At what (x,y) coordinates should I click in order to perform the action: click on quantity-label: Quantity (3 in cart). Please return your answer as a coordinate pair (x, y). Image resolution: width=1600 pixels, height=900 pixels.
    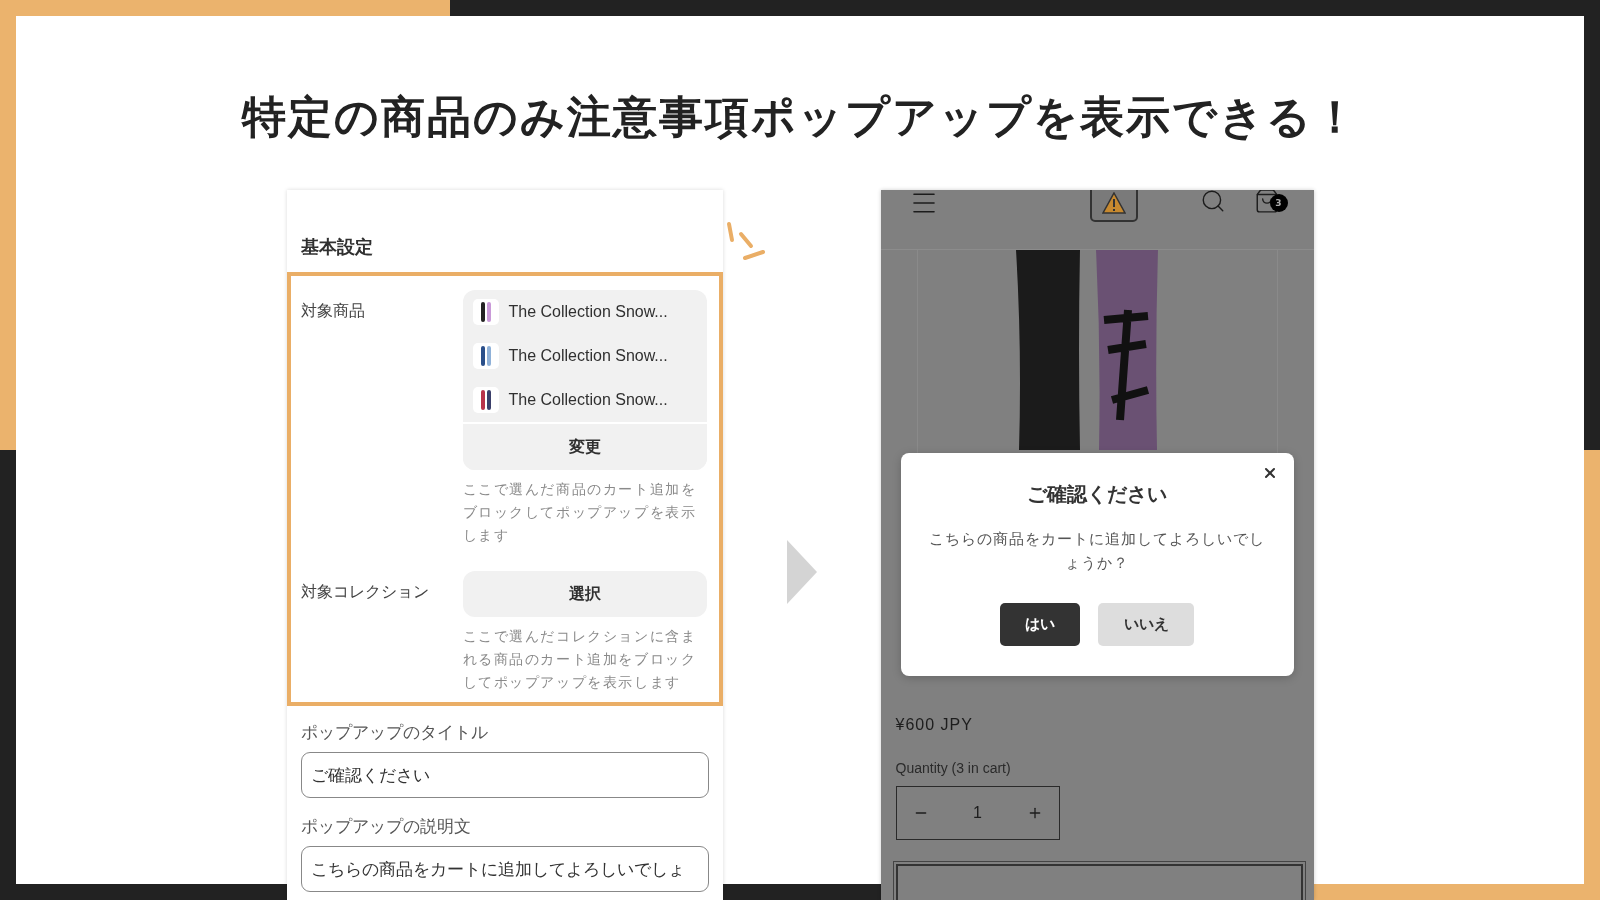
    Looking at the image, I should click on (953, 768).